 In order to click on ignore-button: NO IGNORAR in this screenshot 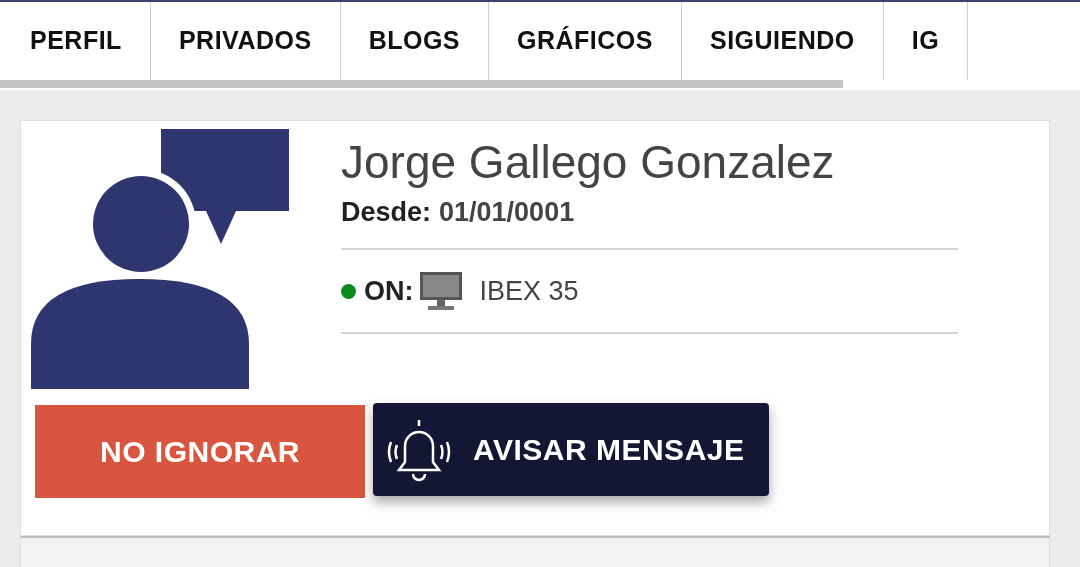, I will do `click(200, 451)`.